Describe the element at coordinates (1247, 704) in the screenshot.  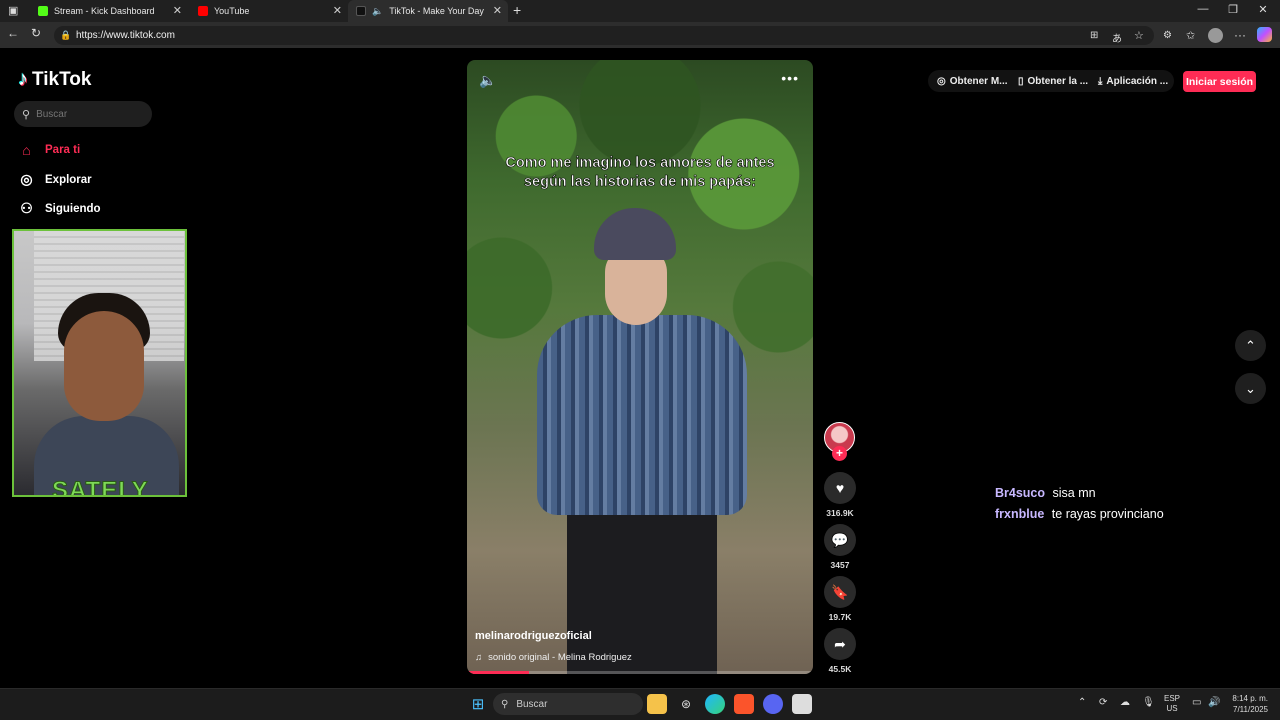
I see `clock: 8:14 p. m. 7/11/2025` at that location.